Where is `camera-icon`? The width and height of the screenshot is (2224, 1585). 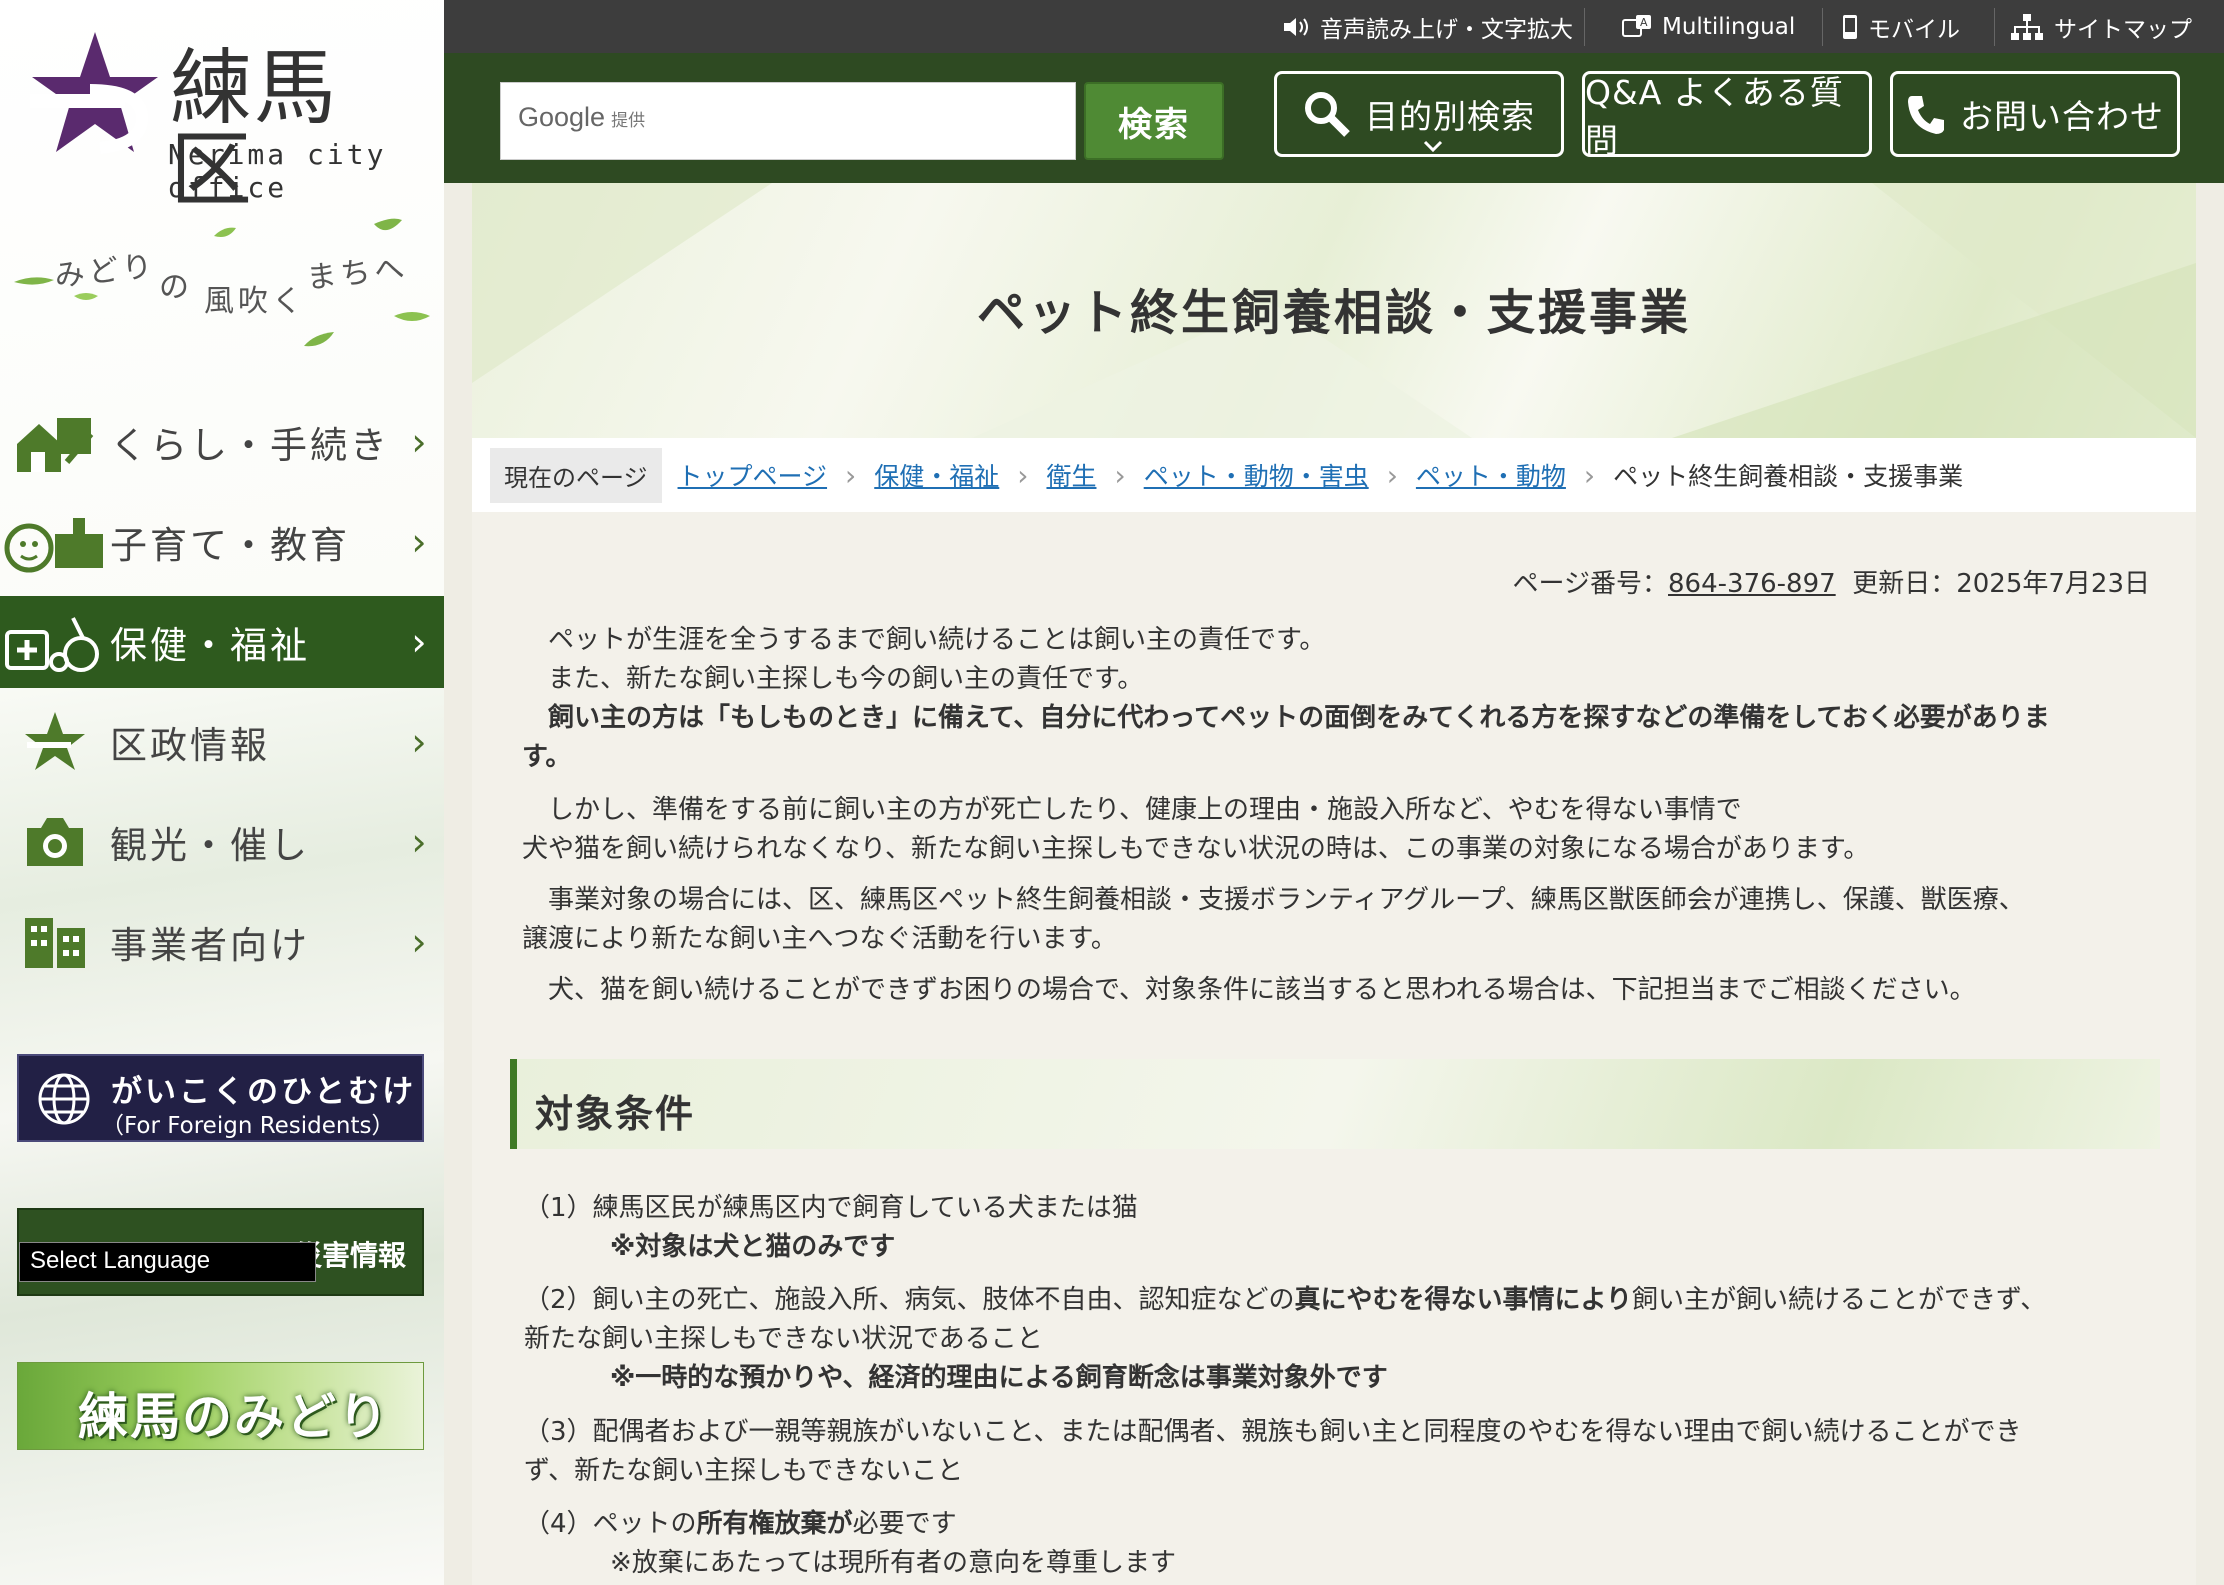
camera-icon is located at coordinates (55, 842).